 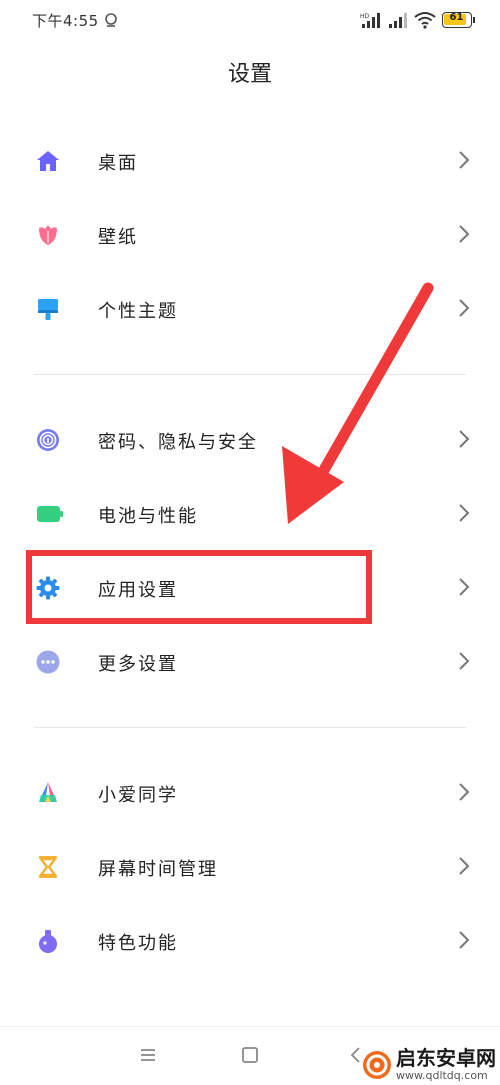 I want to click on fingerprint-icon, so click(x=48, y=440).